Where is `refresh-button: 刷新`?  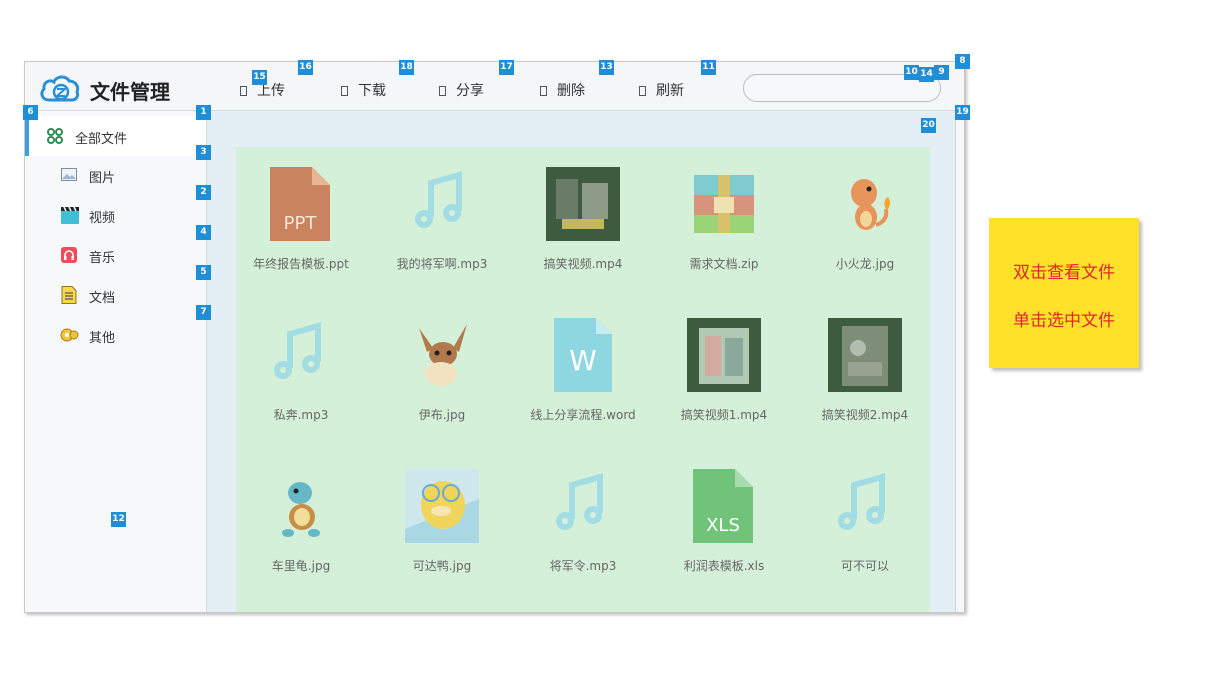
refresh-button: 刷新 is located at coordinates (661, 90).